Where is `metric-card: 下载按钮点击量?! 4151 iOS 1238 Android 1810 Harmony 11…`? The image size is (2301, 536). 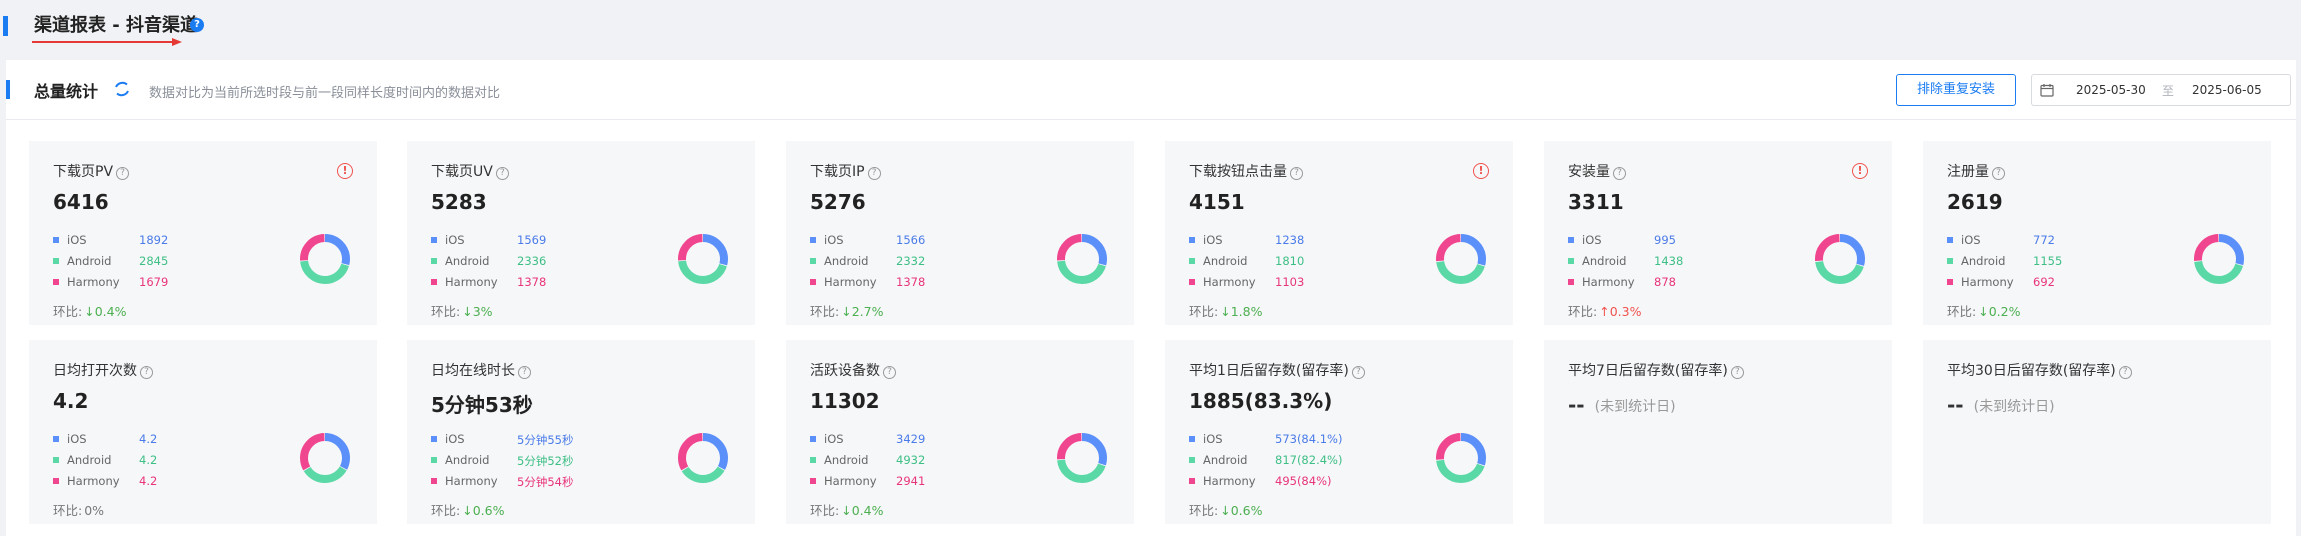
metric-card: 下载按钮点击量?! 4151 iOS 1238 Android 1810 Harmony 11… is located at coordinates (1339, 233).